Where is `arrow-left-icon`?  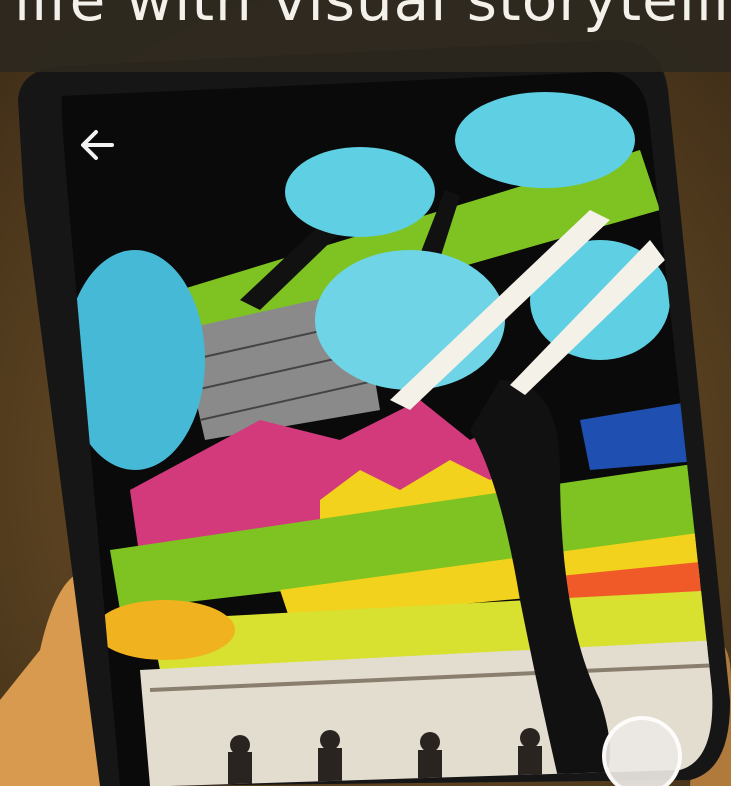 arrow-left-icon is located at coordinates (97, 145).